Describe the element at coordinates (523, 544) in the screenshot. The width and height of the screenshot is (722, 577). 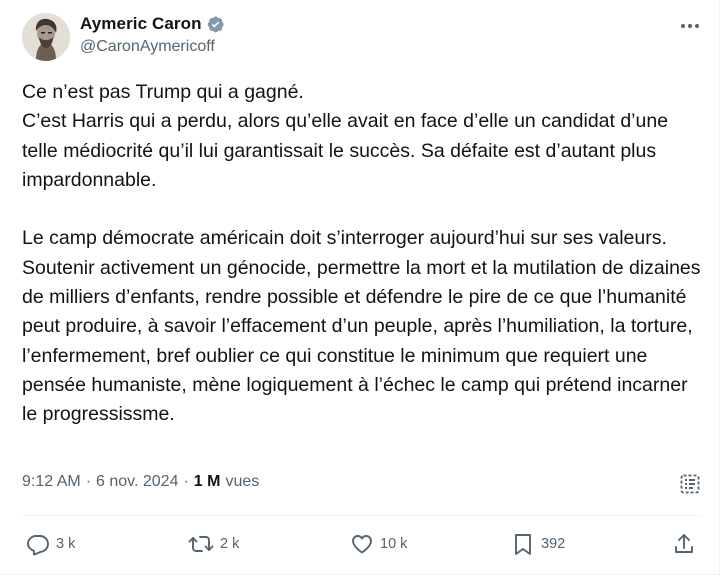
I see `bookmark-icon` at that location.